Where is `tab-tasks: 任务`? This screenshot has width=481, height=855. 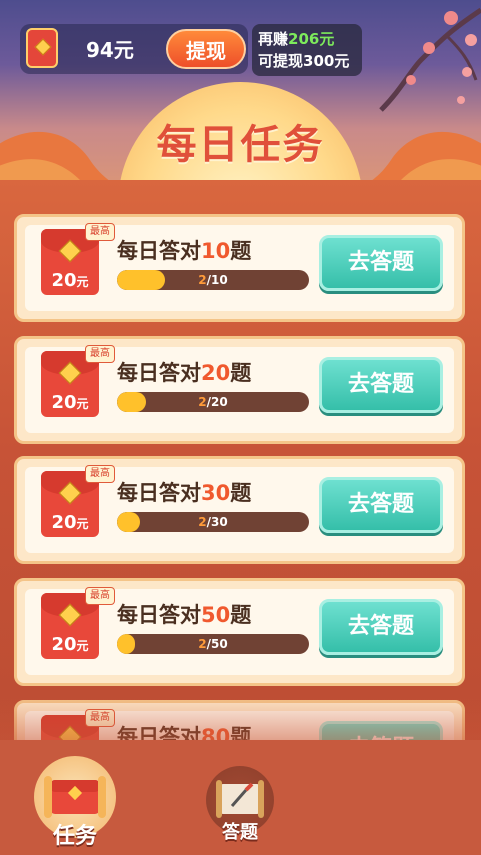 tab-tasks: 任务 is located at coordinates (75, 802).